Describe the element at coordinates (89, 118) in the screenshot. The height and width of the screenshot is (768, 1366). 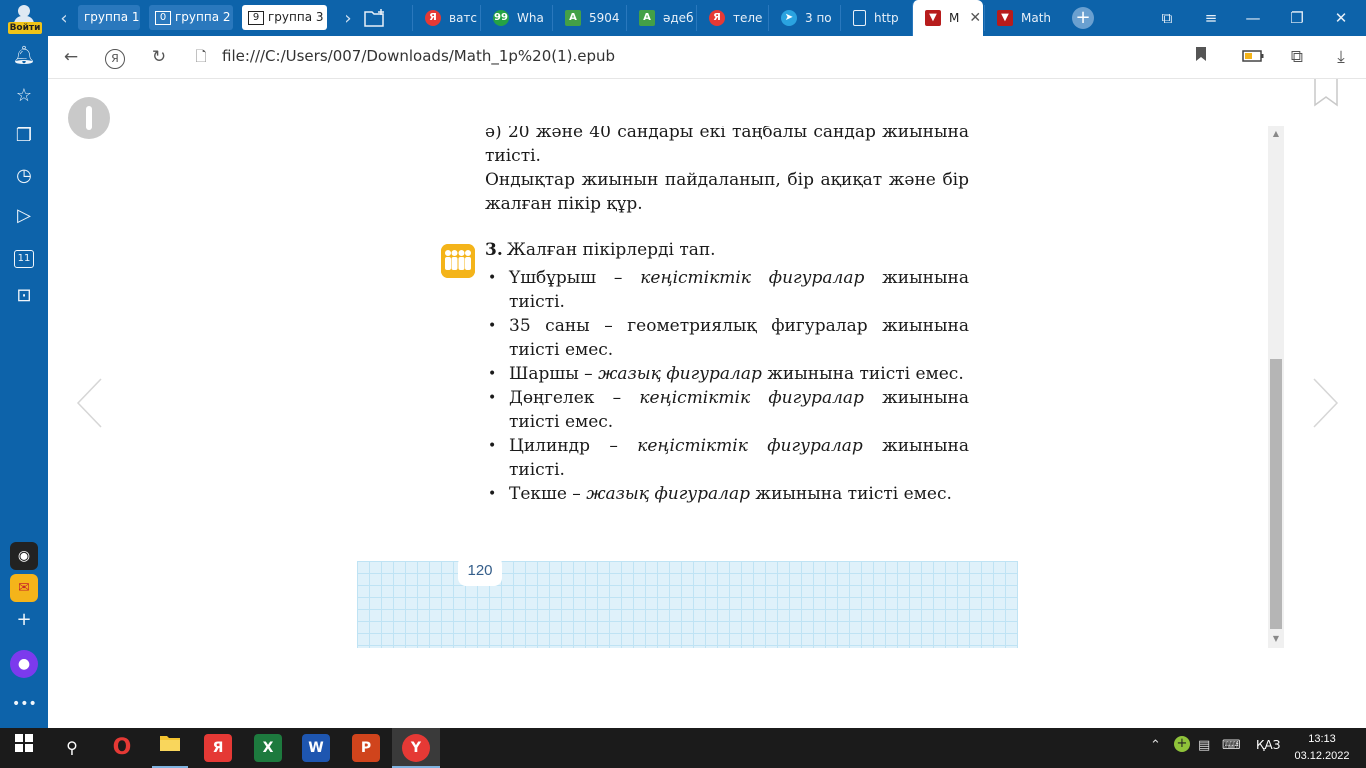
I see `viewer-menu-button` at that location.